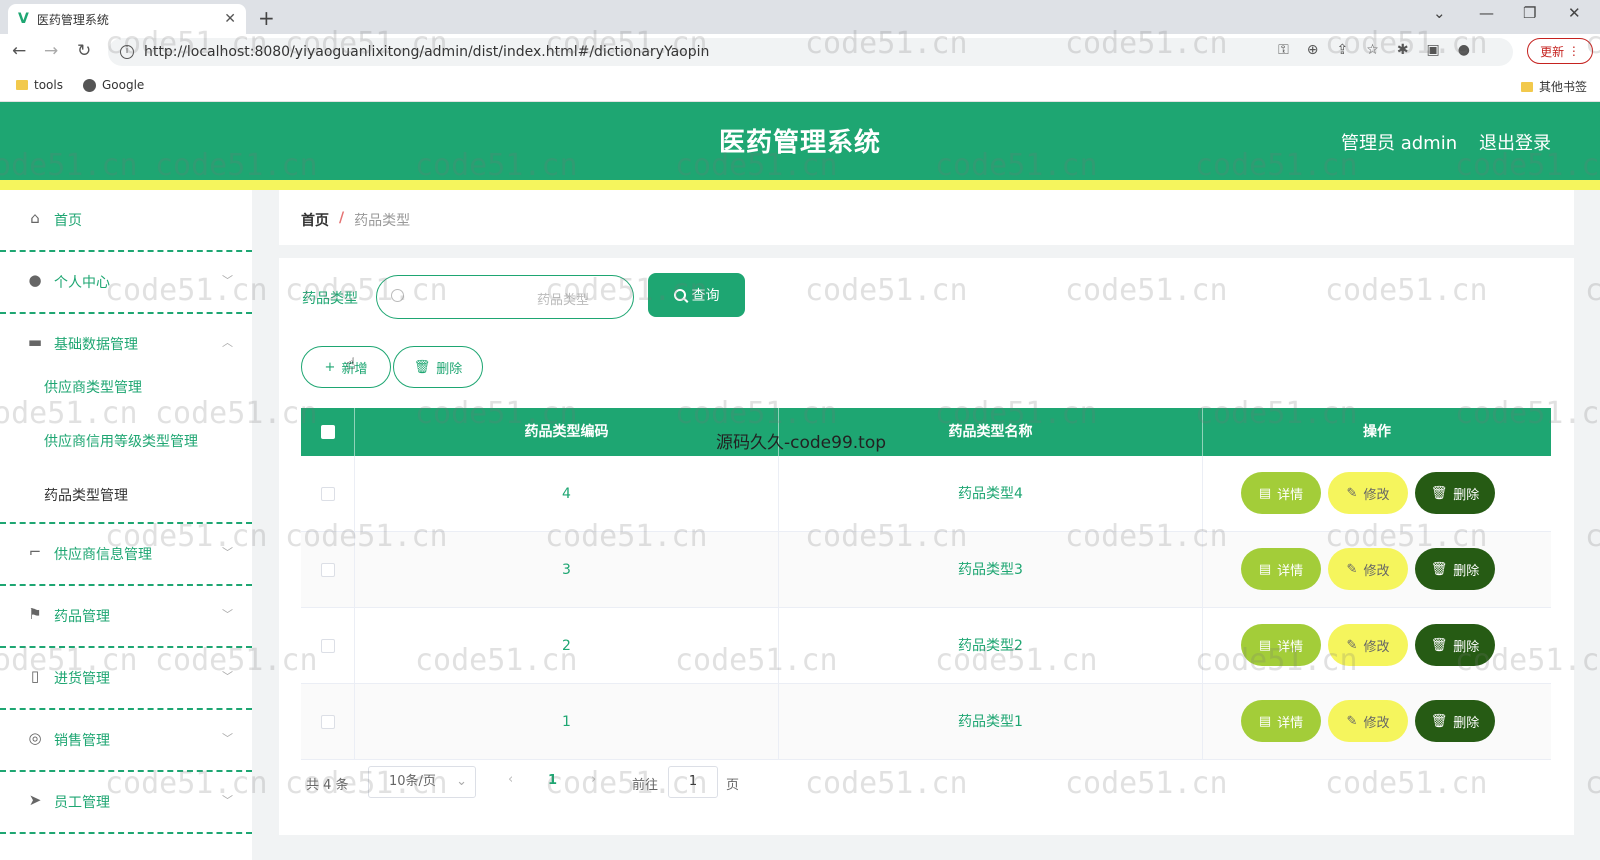  What do you see at coordinates (926, 217) in the screenshot?
I see `breadcrumb-card: 首页 / 药品类型` at bounding box center [926, 217].